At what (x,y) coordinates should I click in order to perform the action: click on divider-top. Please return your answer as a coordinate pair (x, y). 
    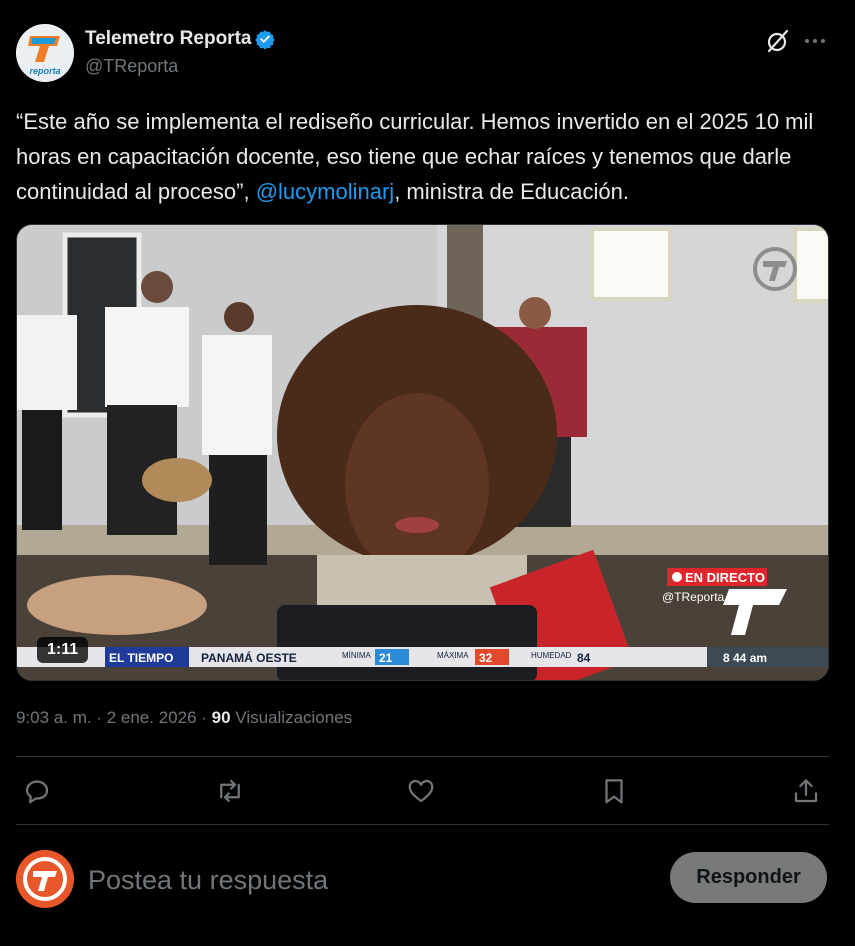
    Looking at the image, I should click on (422, 756).